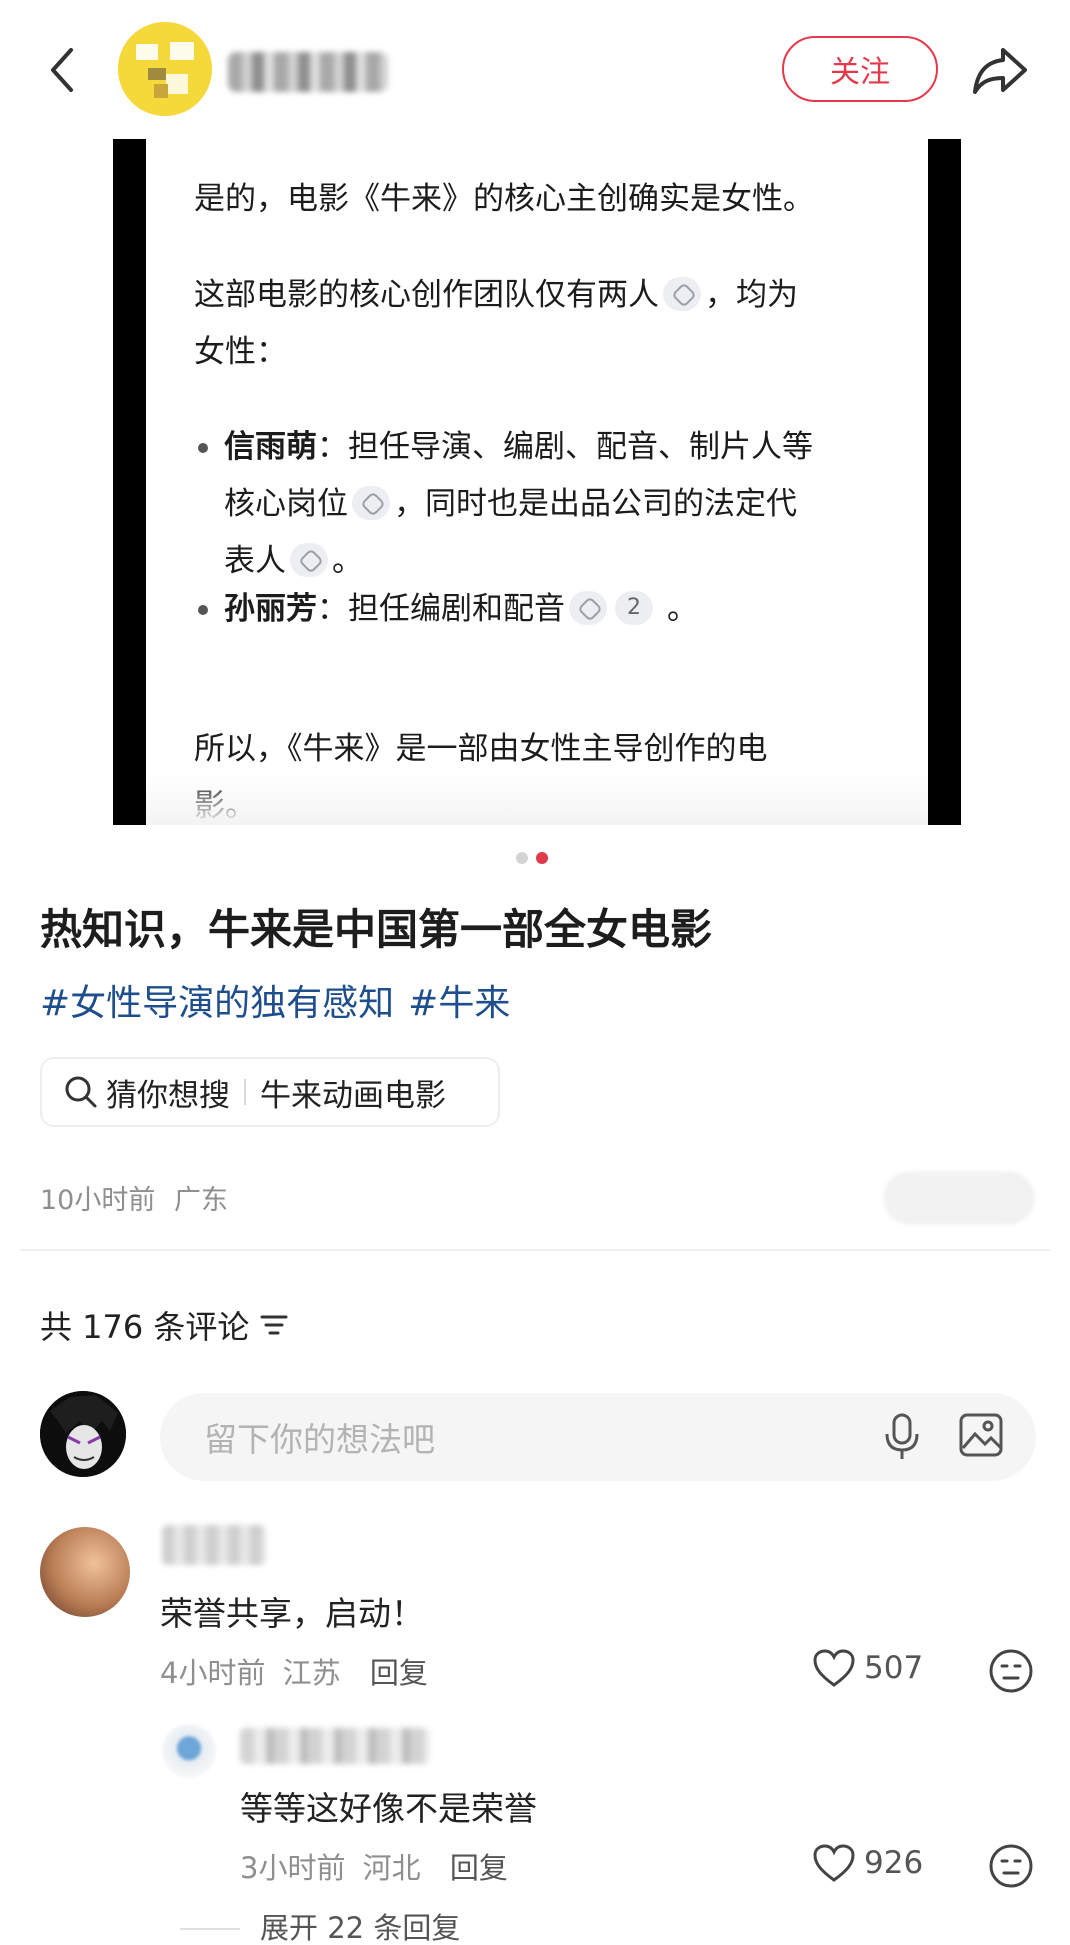 Image resolution: width=1070 pixels, height=1945 pixels. I want to click on guess-search-box: 猜你想搜 牛来动画电影, so click(270, 1092).